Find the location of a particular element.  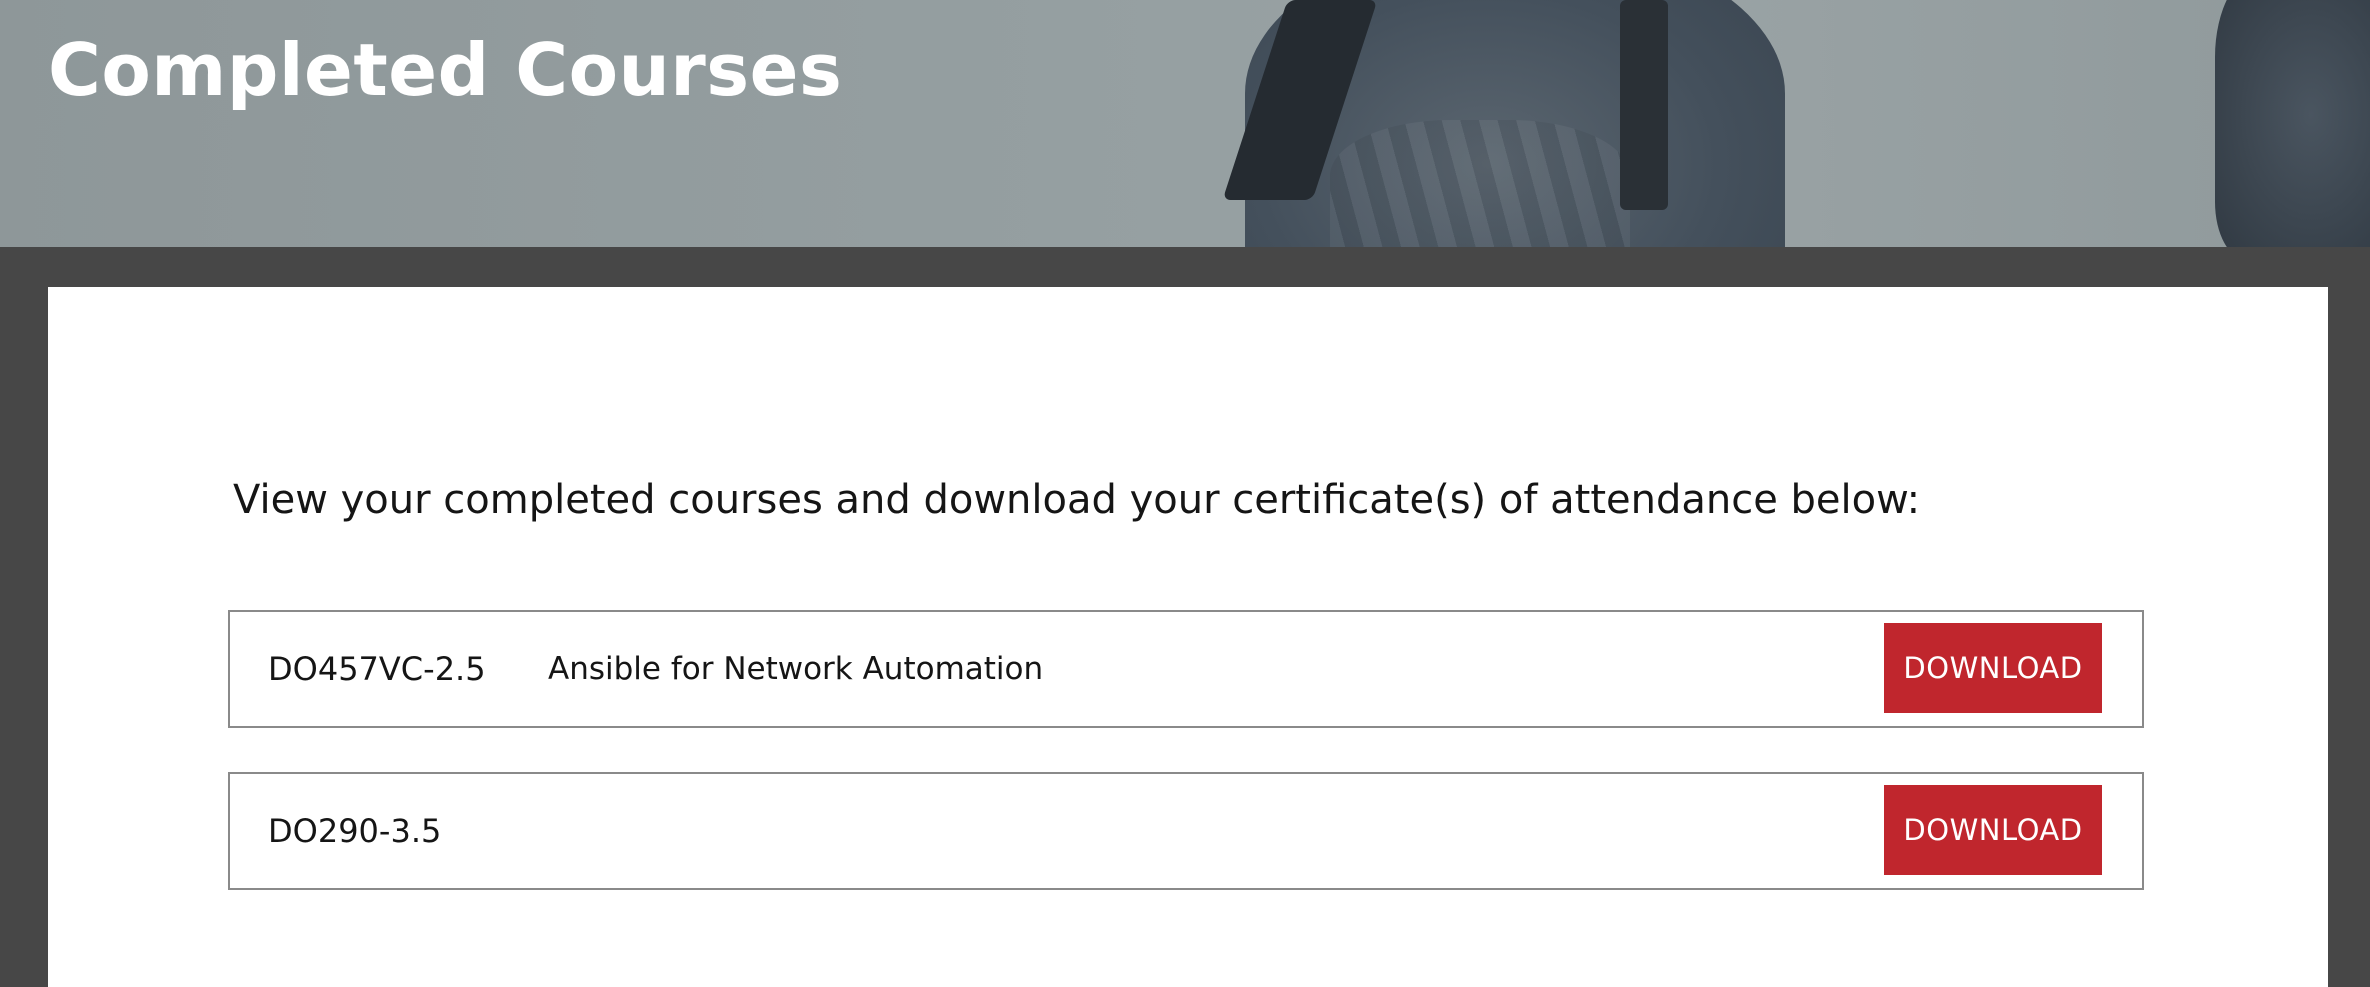

course-code: DO457VC-2.5 is located at coordinates (377, 669).